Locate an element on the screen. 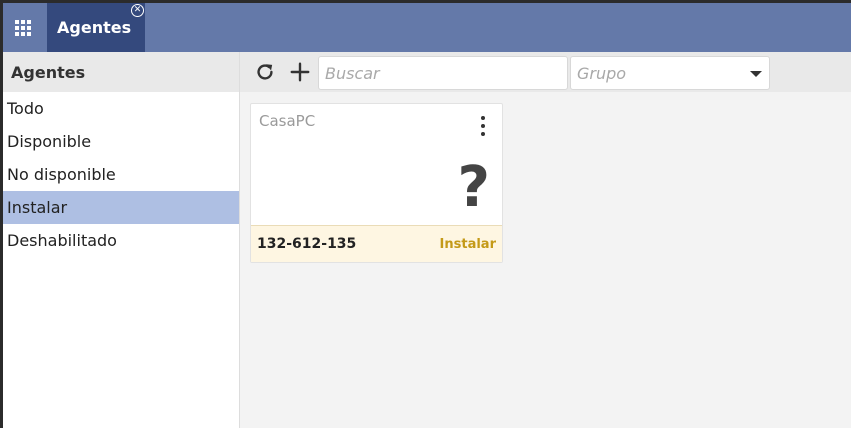  add-button is located at coordinates (300, 72).